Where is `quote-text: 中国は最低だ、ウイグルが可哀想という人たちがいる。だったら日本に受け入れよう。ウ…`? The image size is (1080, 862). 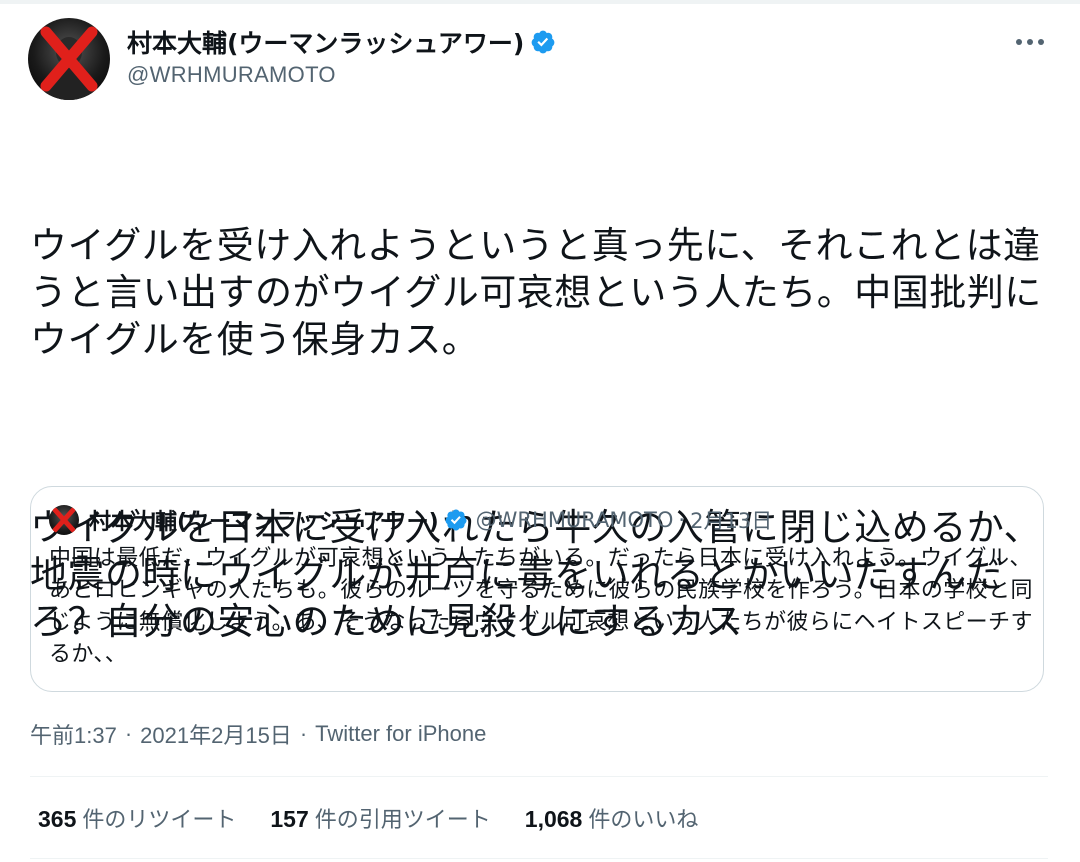 quote-text: 中国は最低だ、ウイグルが可哀想という人たちがいる。だったら日本に受け入れよう。ウ… is located at coordinates (541, 606).